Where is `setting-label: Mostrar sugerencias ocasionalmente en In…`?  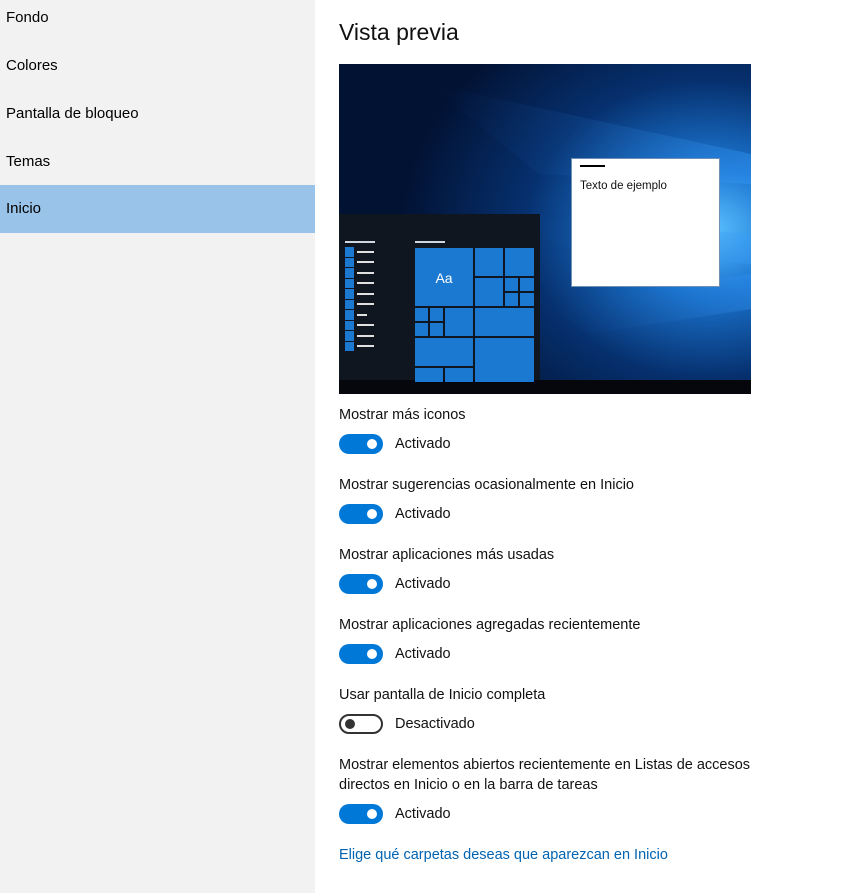
setting-label: Mostrar sugerencias ocasionalmente en In… is located at coordinates (486, 485).